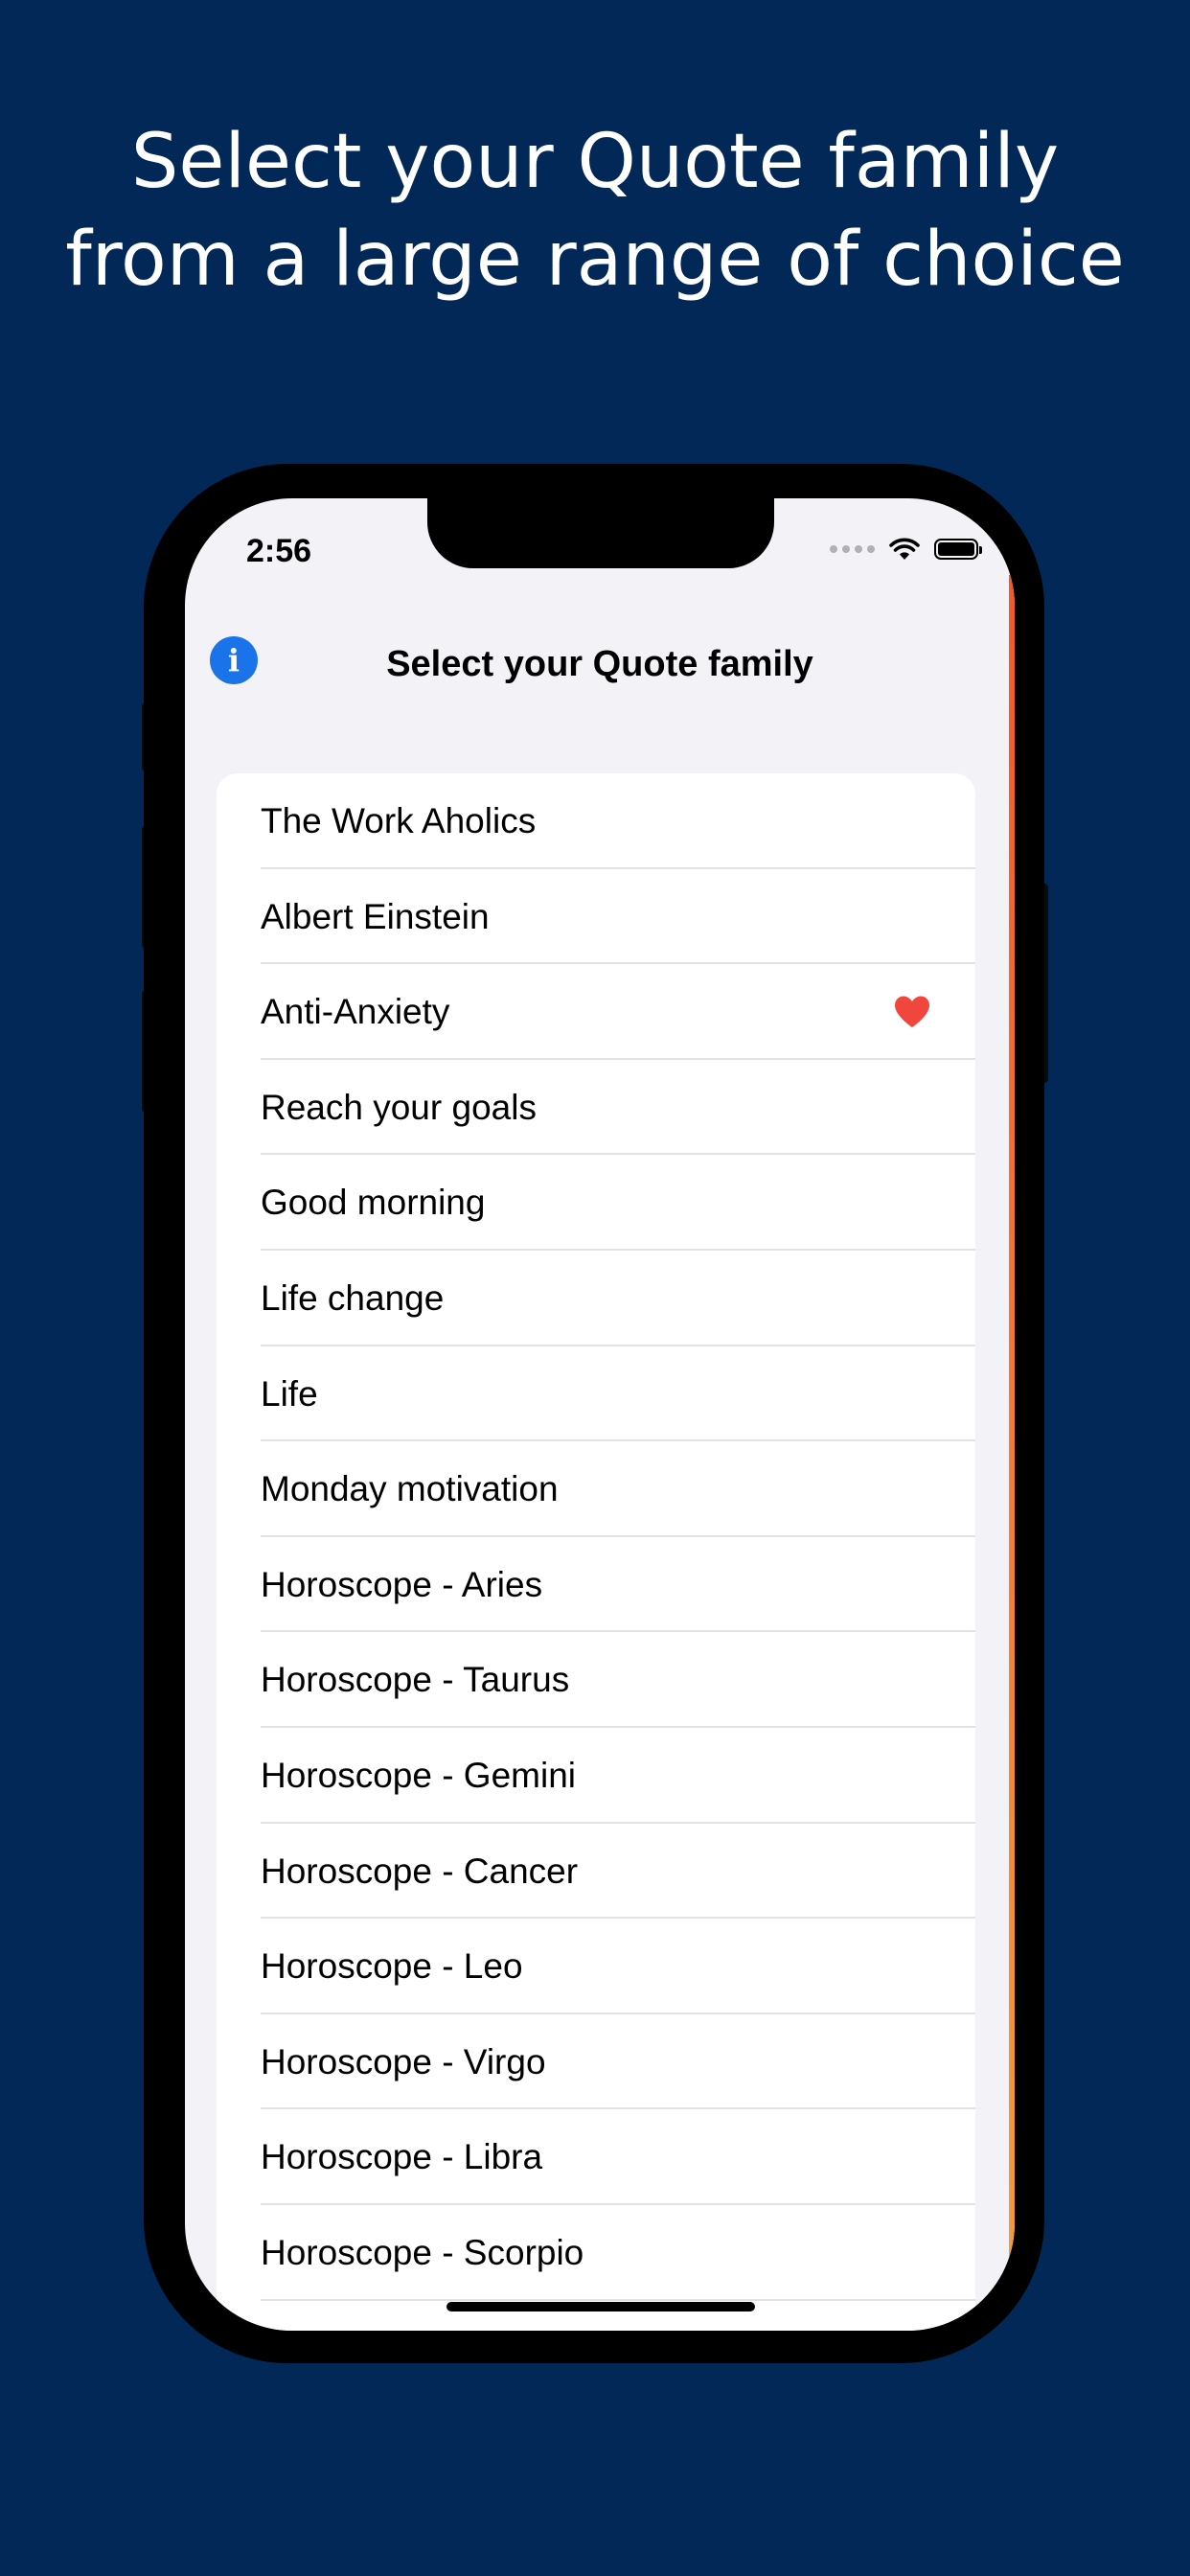 This screenshot has width=1190, height=2576. I want to click on home-indicator, so click(601, 2307).